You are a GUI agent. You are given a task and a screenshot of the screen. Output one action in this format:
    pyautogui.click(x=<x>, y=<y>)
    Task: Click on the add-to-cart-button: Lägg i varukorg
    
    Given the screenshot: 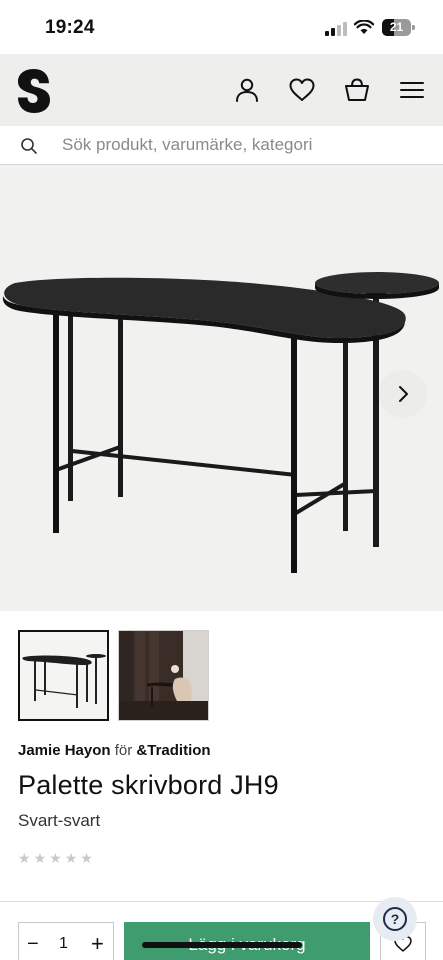 What is the action you would take?
    pyautogui.click(x=247, y=941)
    